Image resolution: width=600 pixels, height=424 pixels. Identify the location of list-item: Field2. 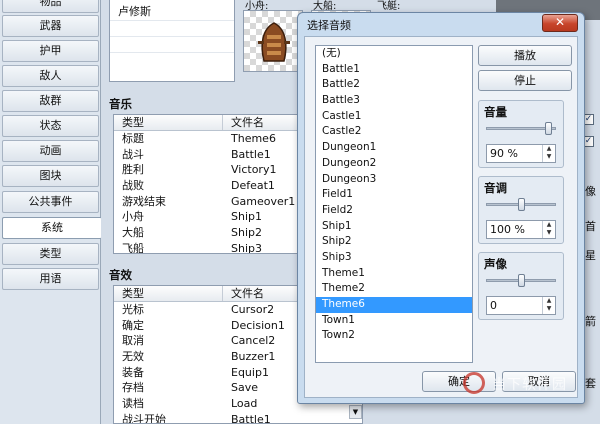
(394, 211).